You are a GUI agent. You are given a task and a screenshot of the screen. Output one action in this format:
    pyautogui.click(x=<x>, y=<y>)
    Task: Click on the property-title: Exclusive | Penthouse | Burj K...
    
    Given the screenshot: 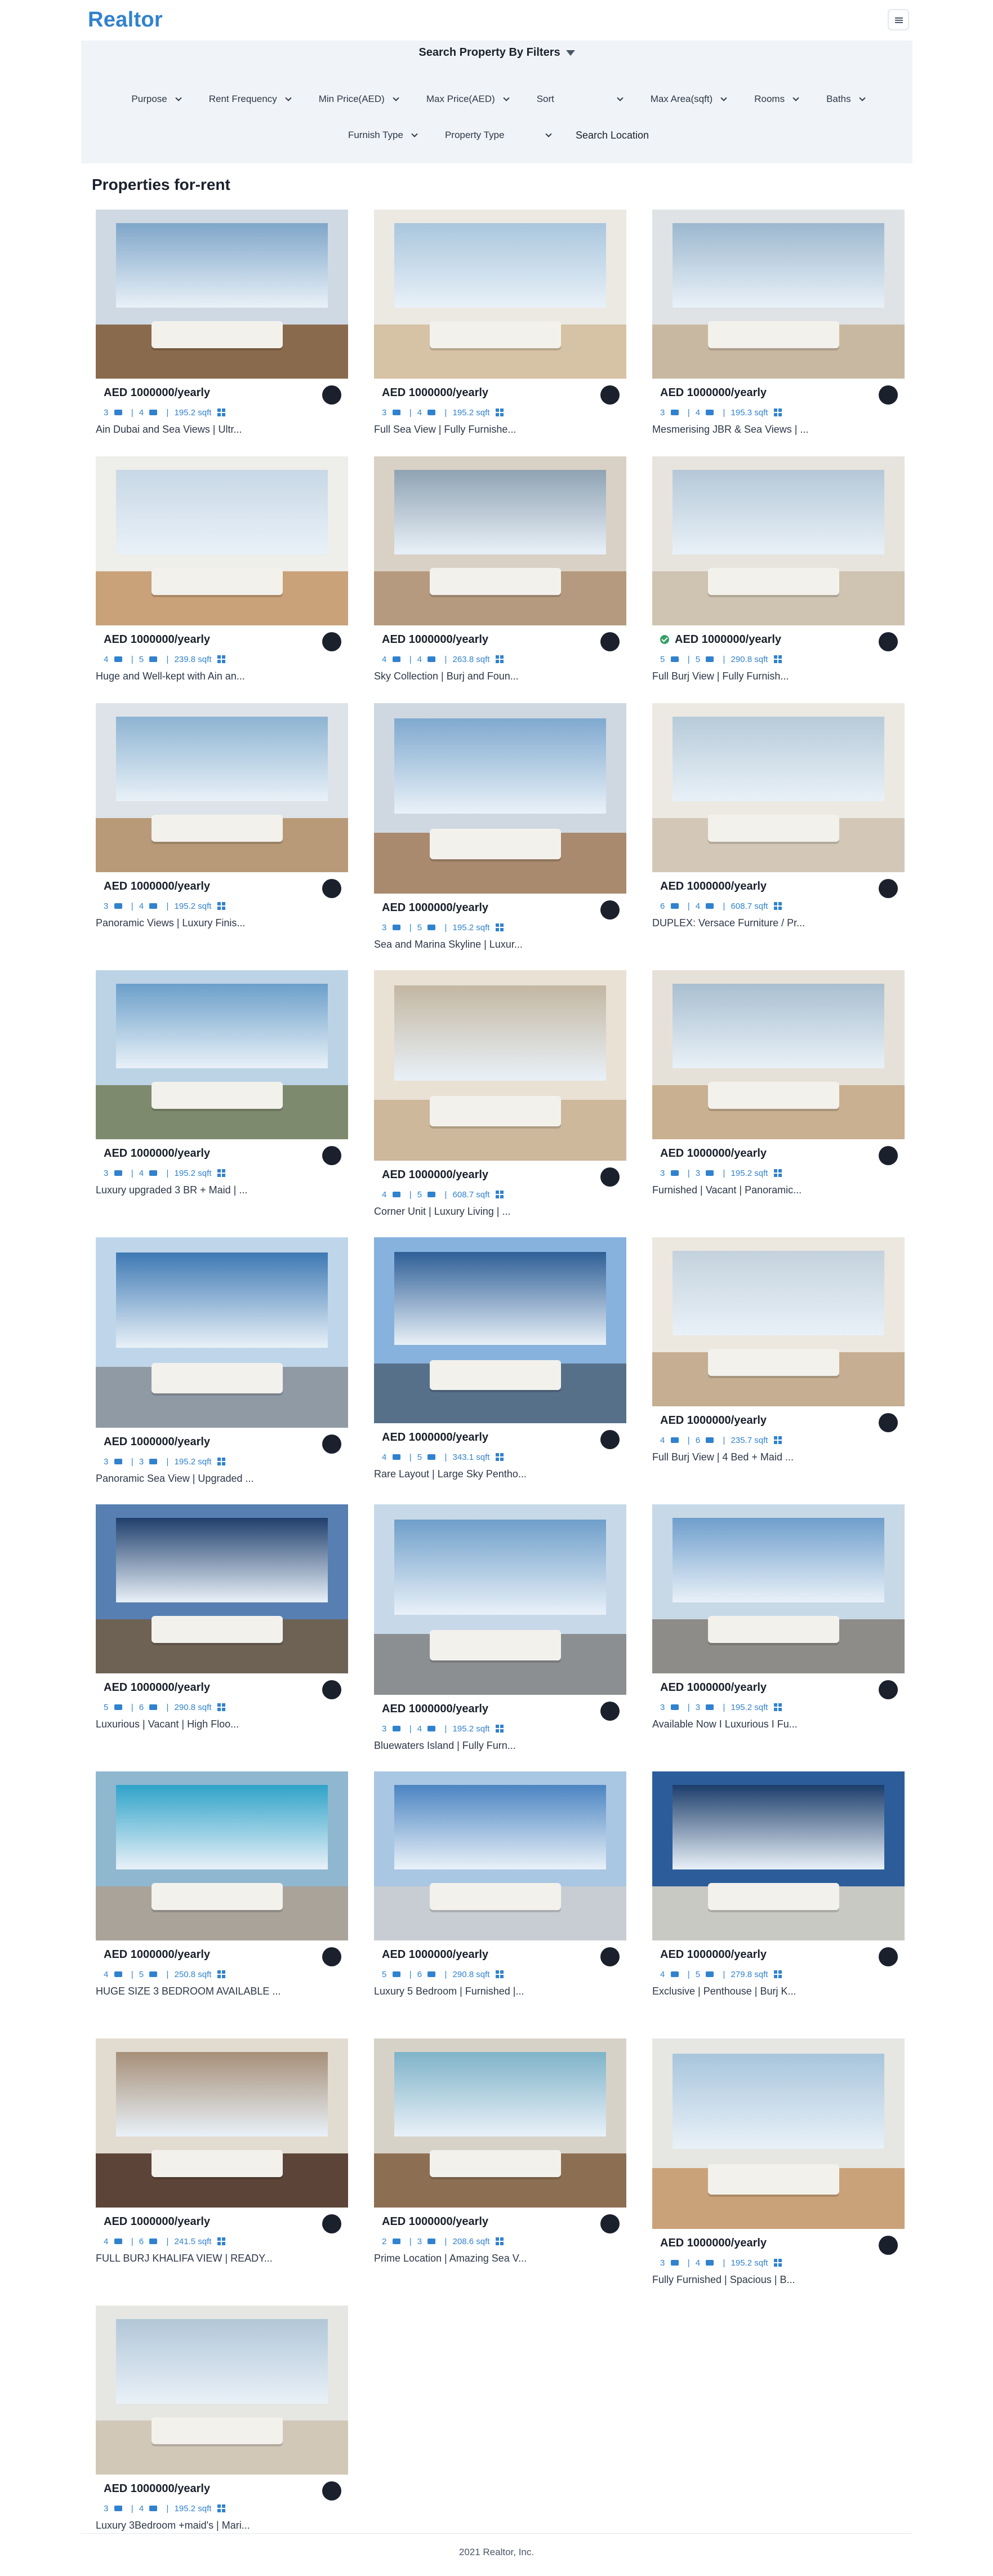 What is the action you would take?
    pyautogui.click(x=724, y=1992)
    